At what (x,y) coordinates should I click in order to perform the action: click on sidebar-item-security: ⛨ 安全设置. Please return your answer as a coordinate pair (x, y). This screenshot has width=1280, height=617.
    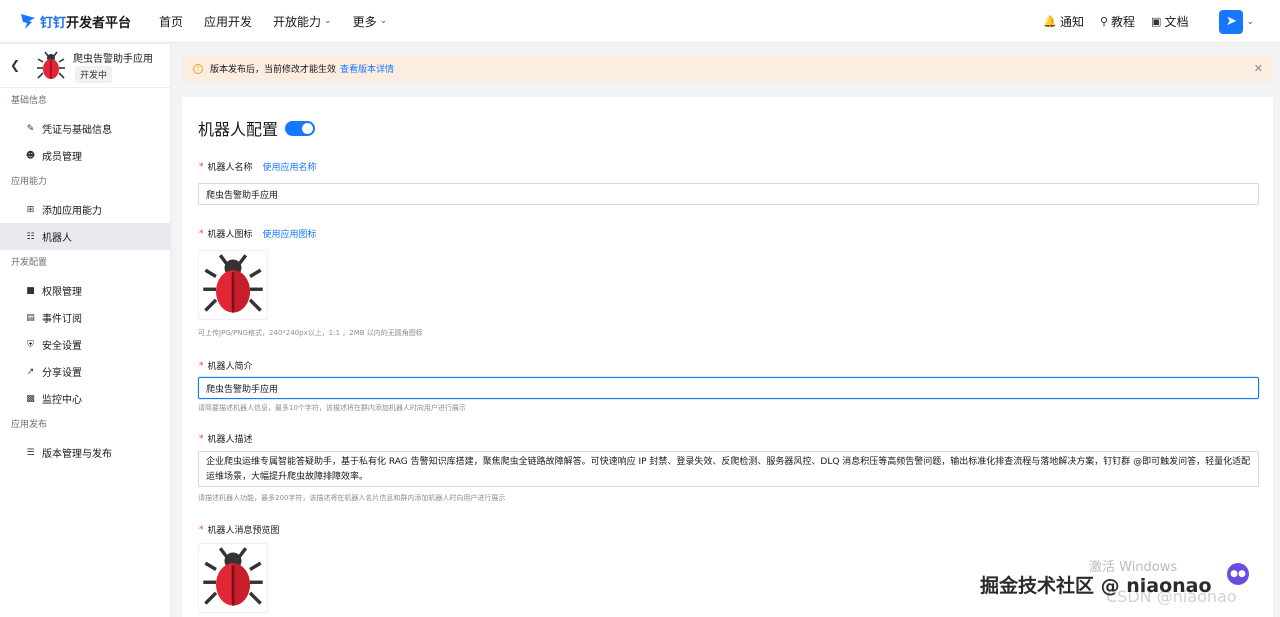
    Looking at the image, I should click on (85, 344).